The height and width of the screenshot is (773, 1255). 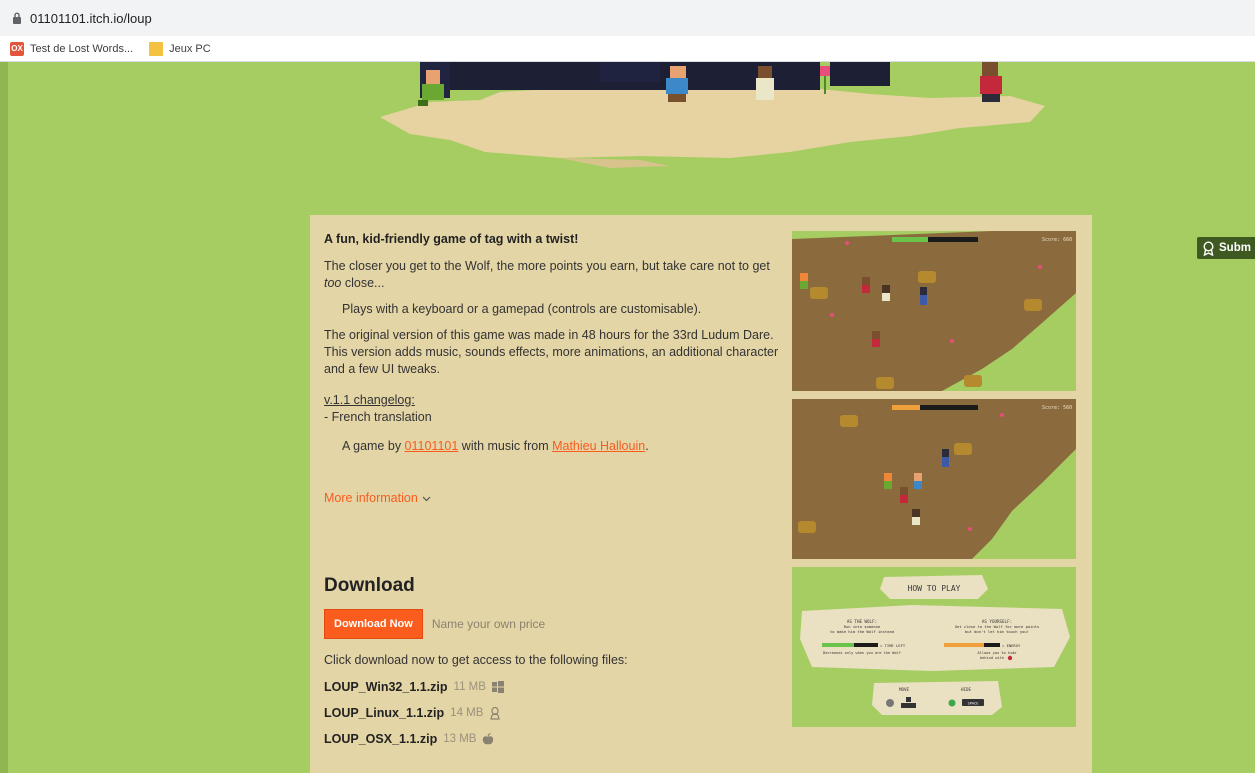 What do you see at coordinates (934, 588) in the screenshot?
I see `svg-text: HOW TO PLAY` at bounding box center [934, 588].